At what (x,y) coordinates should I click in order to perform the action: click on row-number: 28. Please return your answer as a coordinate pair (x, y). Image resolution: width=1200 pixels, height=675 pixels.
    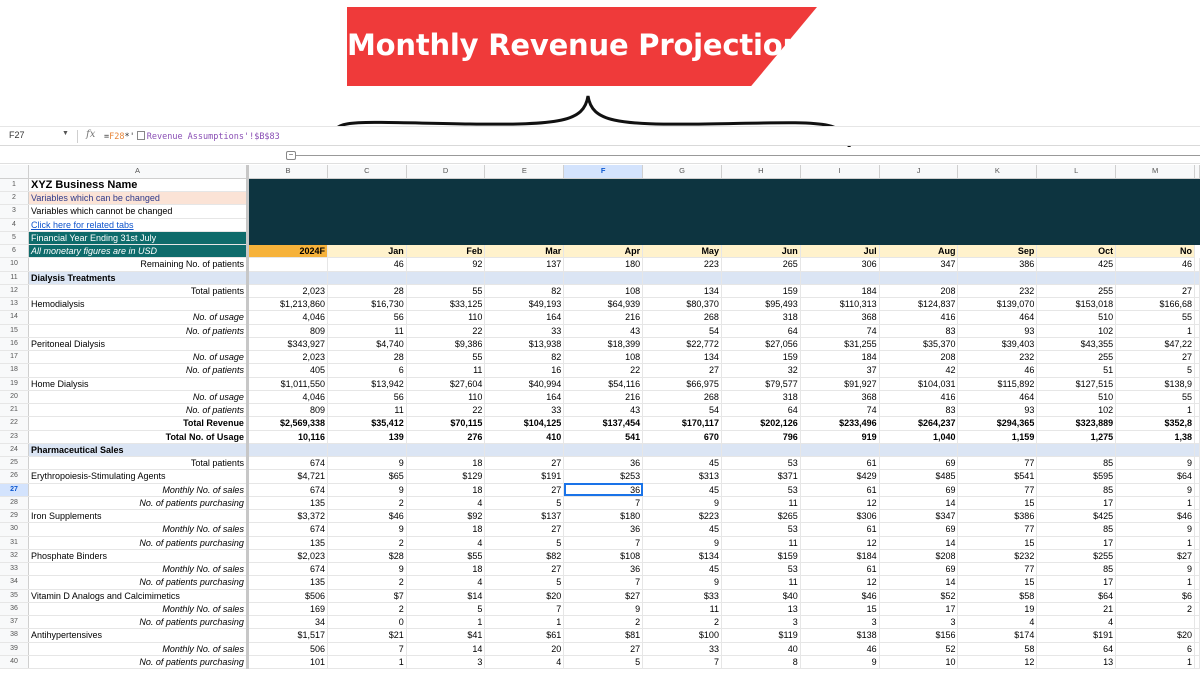
    Looking at the image, I should click on (14, 503).